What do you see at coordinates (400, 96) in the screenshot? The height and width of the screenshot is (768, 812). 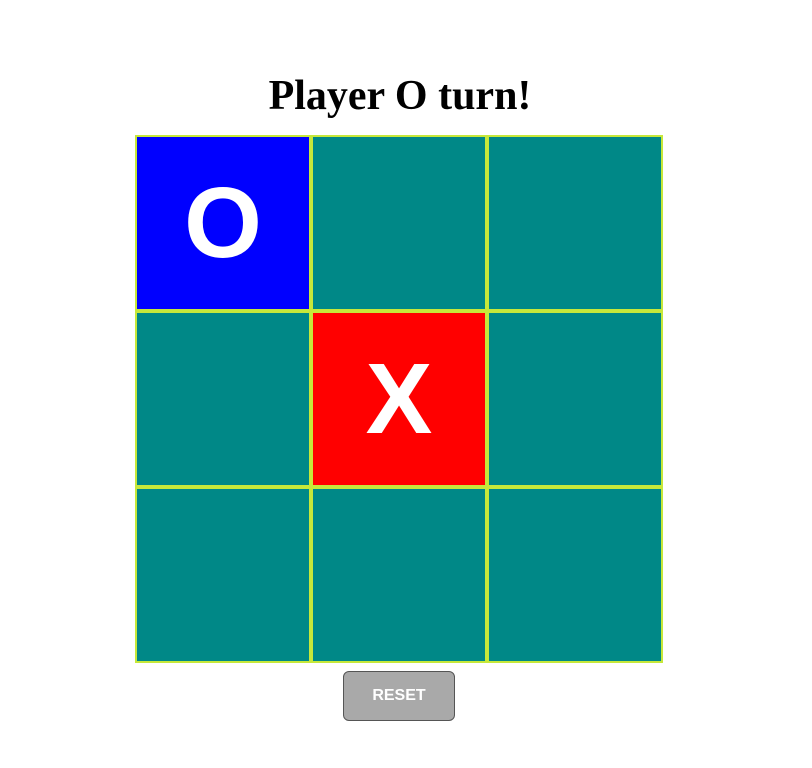 I see `turn-status: Player O turn!` at bounding box center [400, 96].